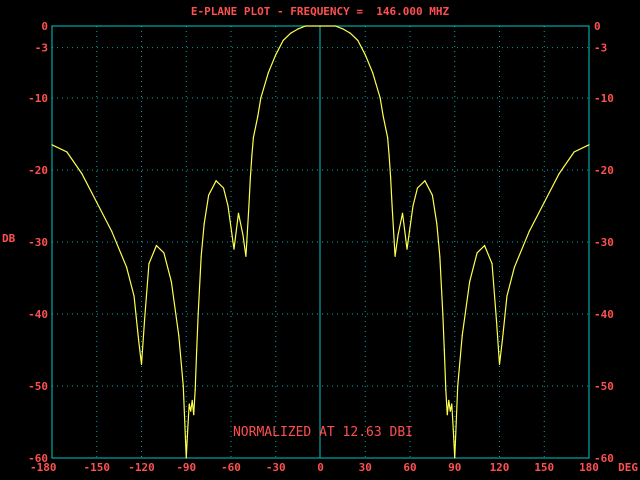  I want to click on x-tick-label: -120, so click(141, 467).